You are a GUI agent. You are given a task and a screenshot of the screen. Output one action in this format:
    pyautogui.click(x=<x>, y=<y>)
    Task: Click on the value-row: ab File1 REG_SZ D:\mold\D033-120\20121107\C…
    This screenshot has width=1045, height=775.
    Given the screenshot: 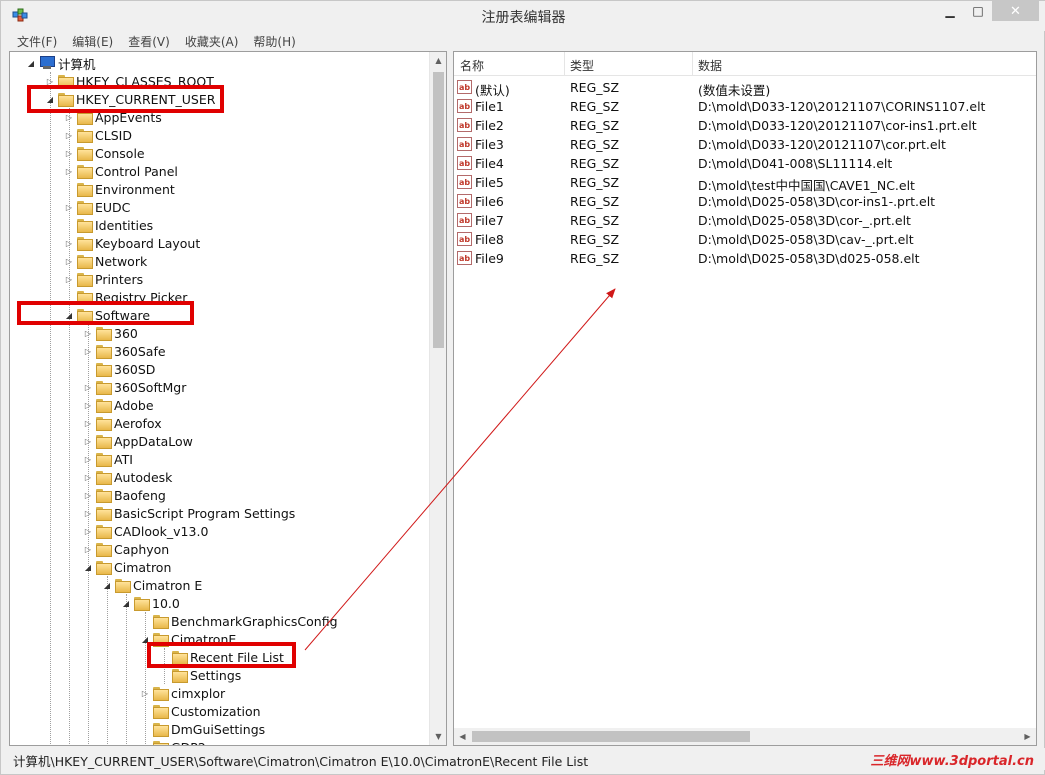 What is the action you would take?
    pyautogui.click(x=745, y=106)
    